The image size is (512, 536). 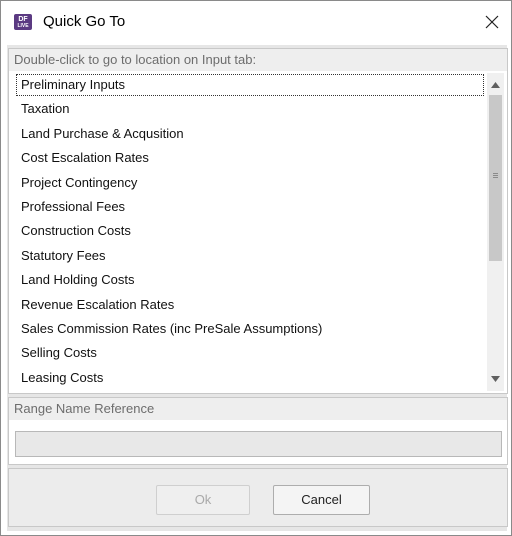 What do you see at coordinates (250, 378) in the screenshot?
I see `list-item: Leasing Costs` at bounding box center [250, 378].